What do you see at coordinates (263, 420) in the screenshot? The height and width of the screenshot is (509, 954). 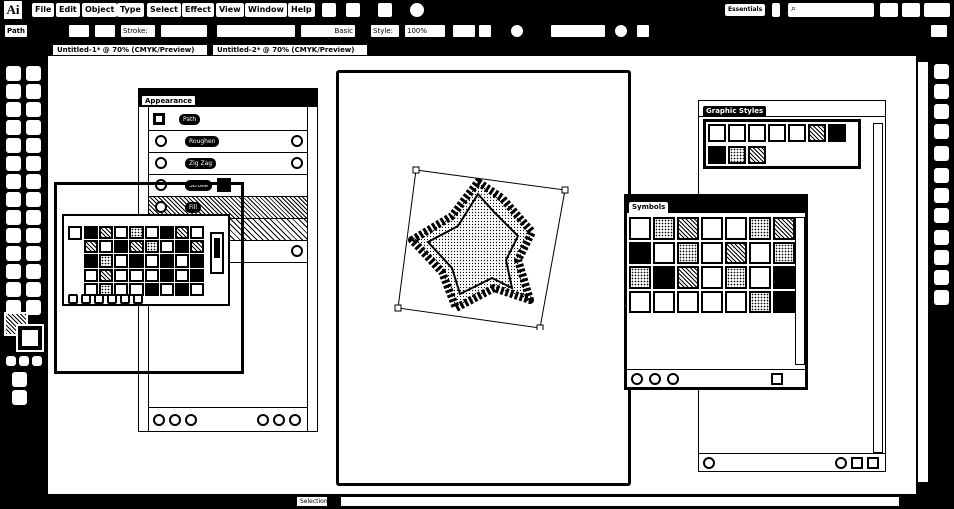 I see `clear-icon` at bounding box center [263, 420].